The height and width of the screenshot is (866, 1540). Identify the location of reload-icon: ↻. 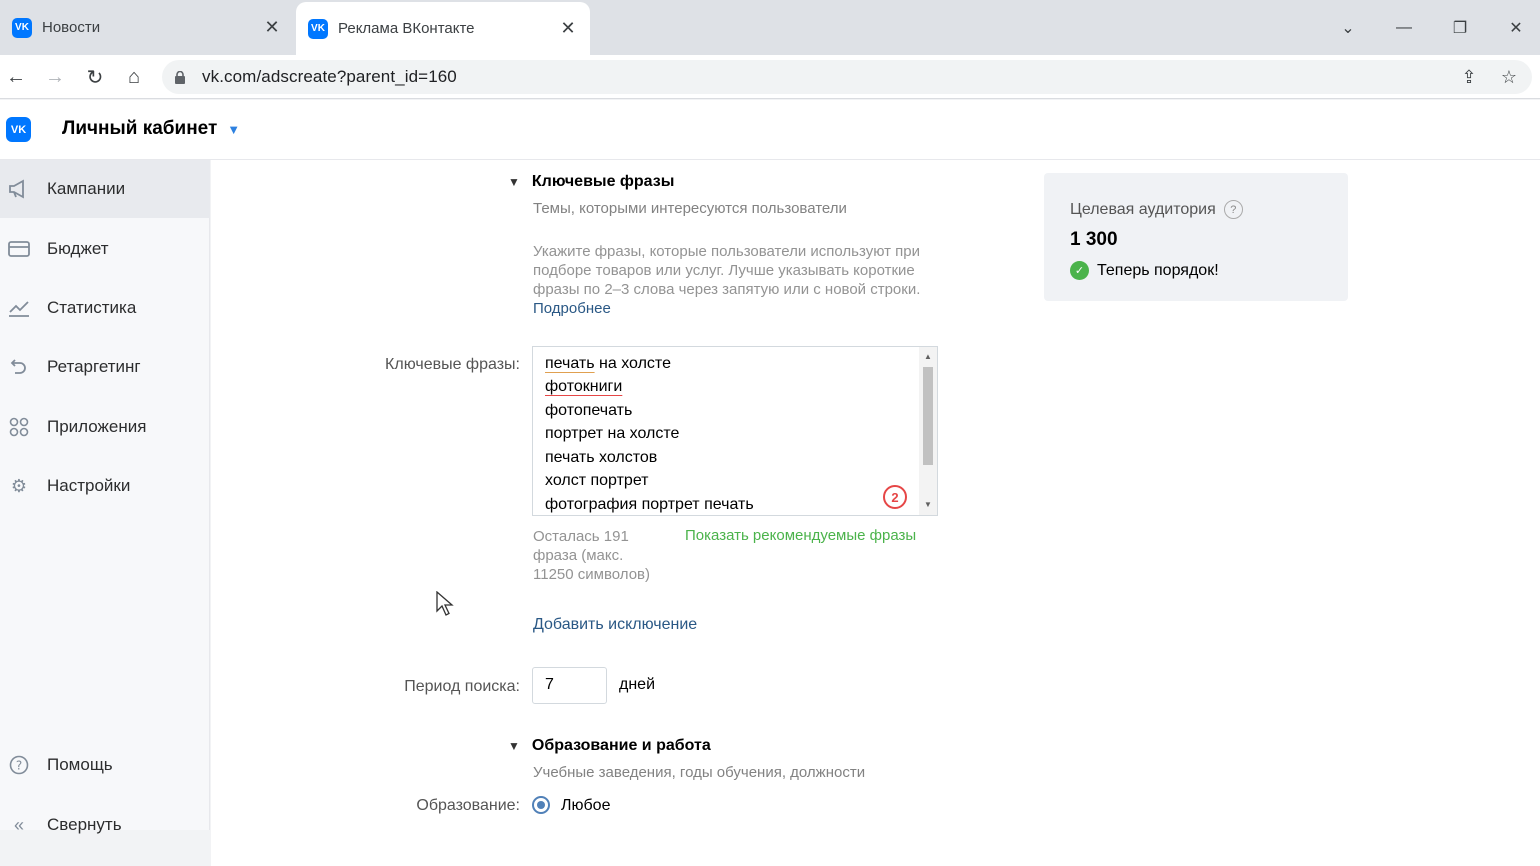
(95, 77).